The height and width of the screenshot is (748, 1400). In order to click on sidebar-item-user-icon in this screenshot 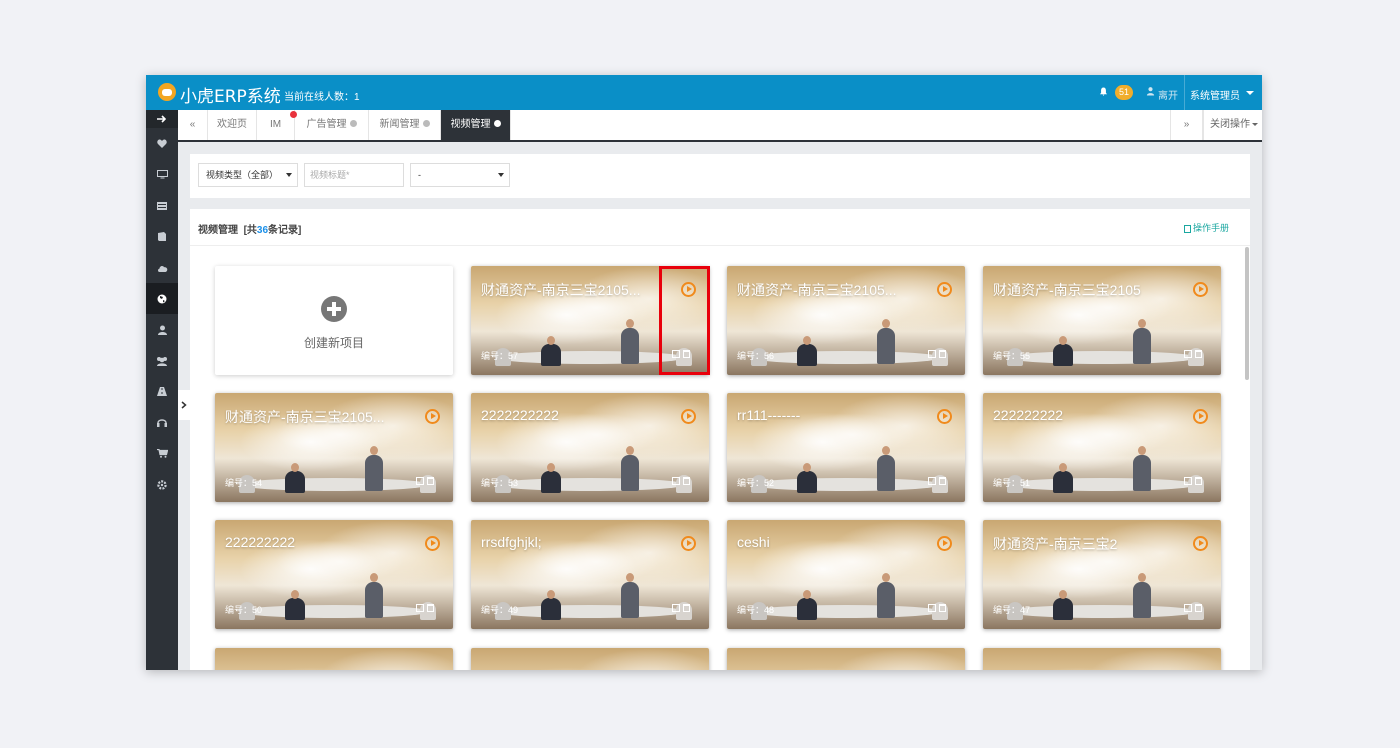, I will do `click(162, 329)`.